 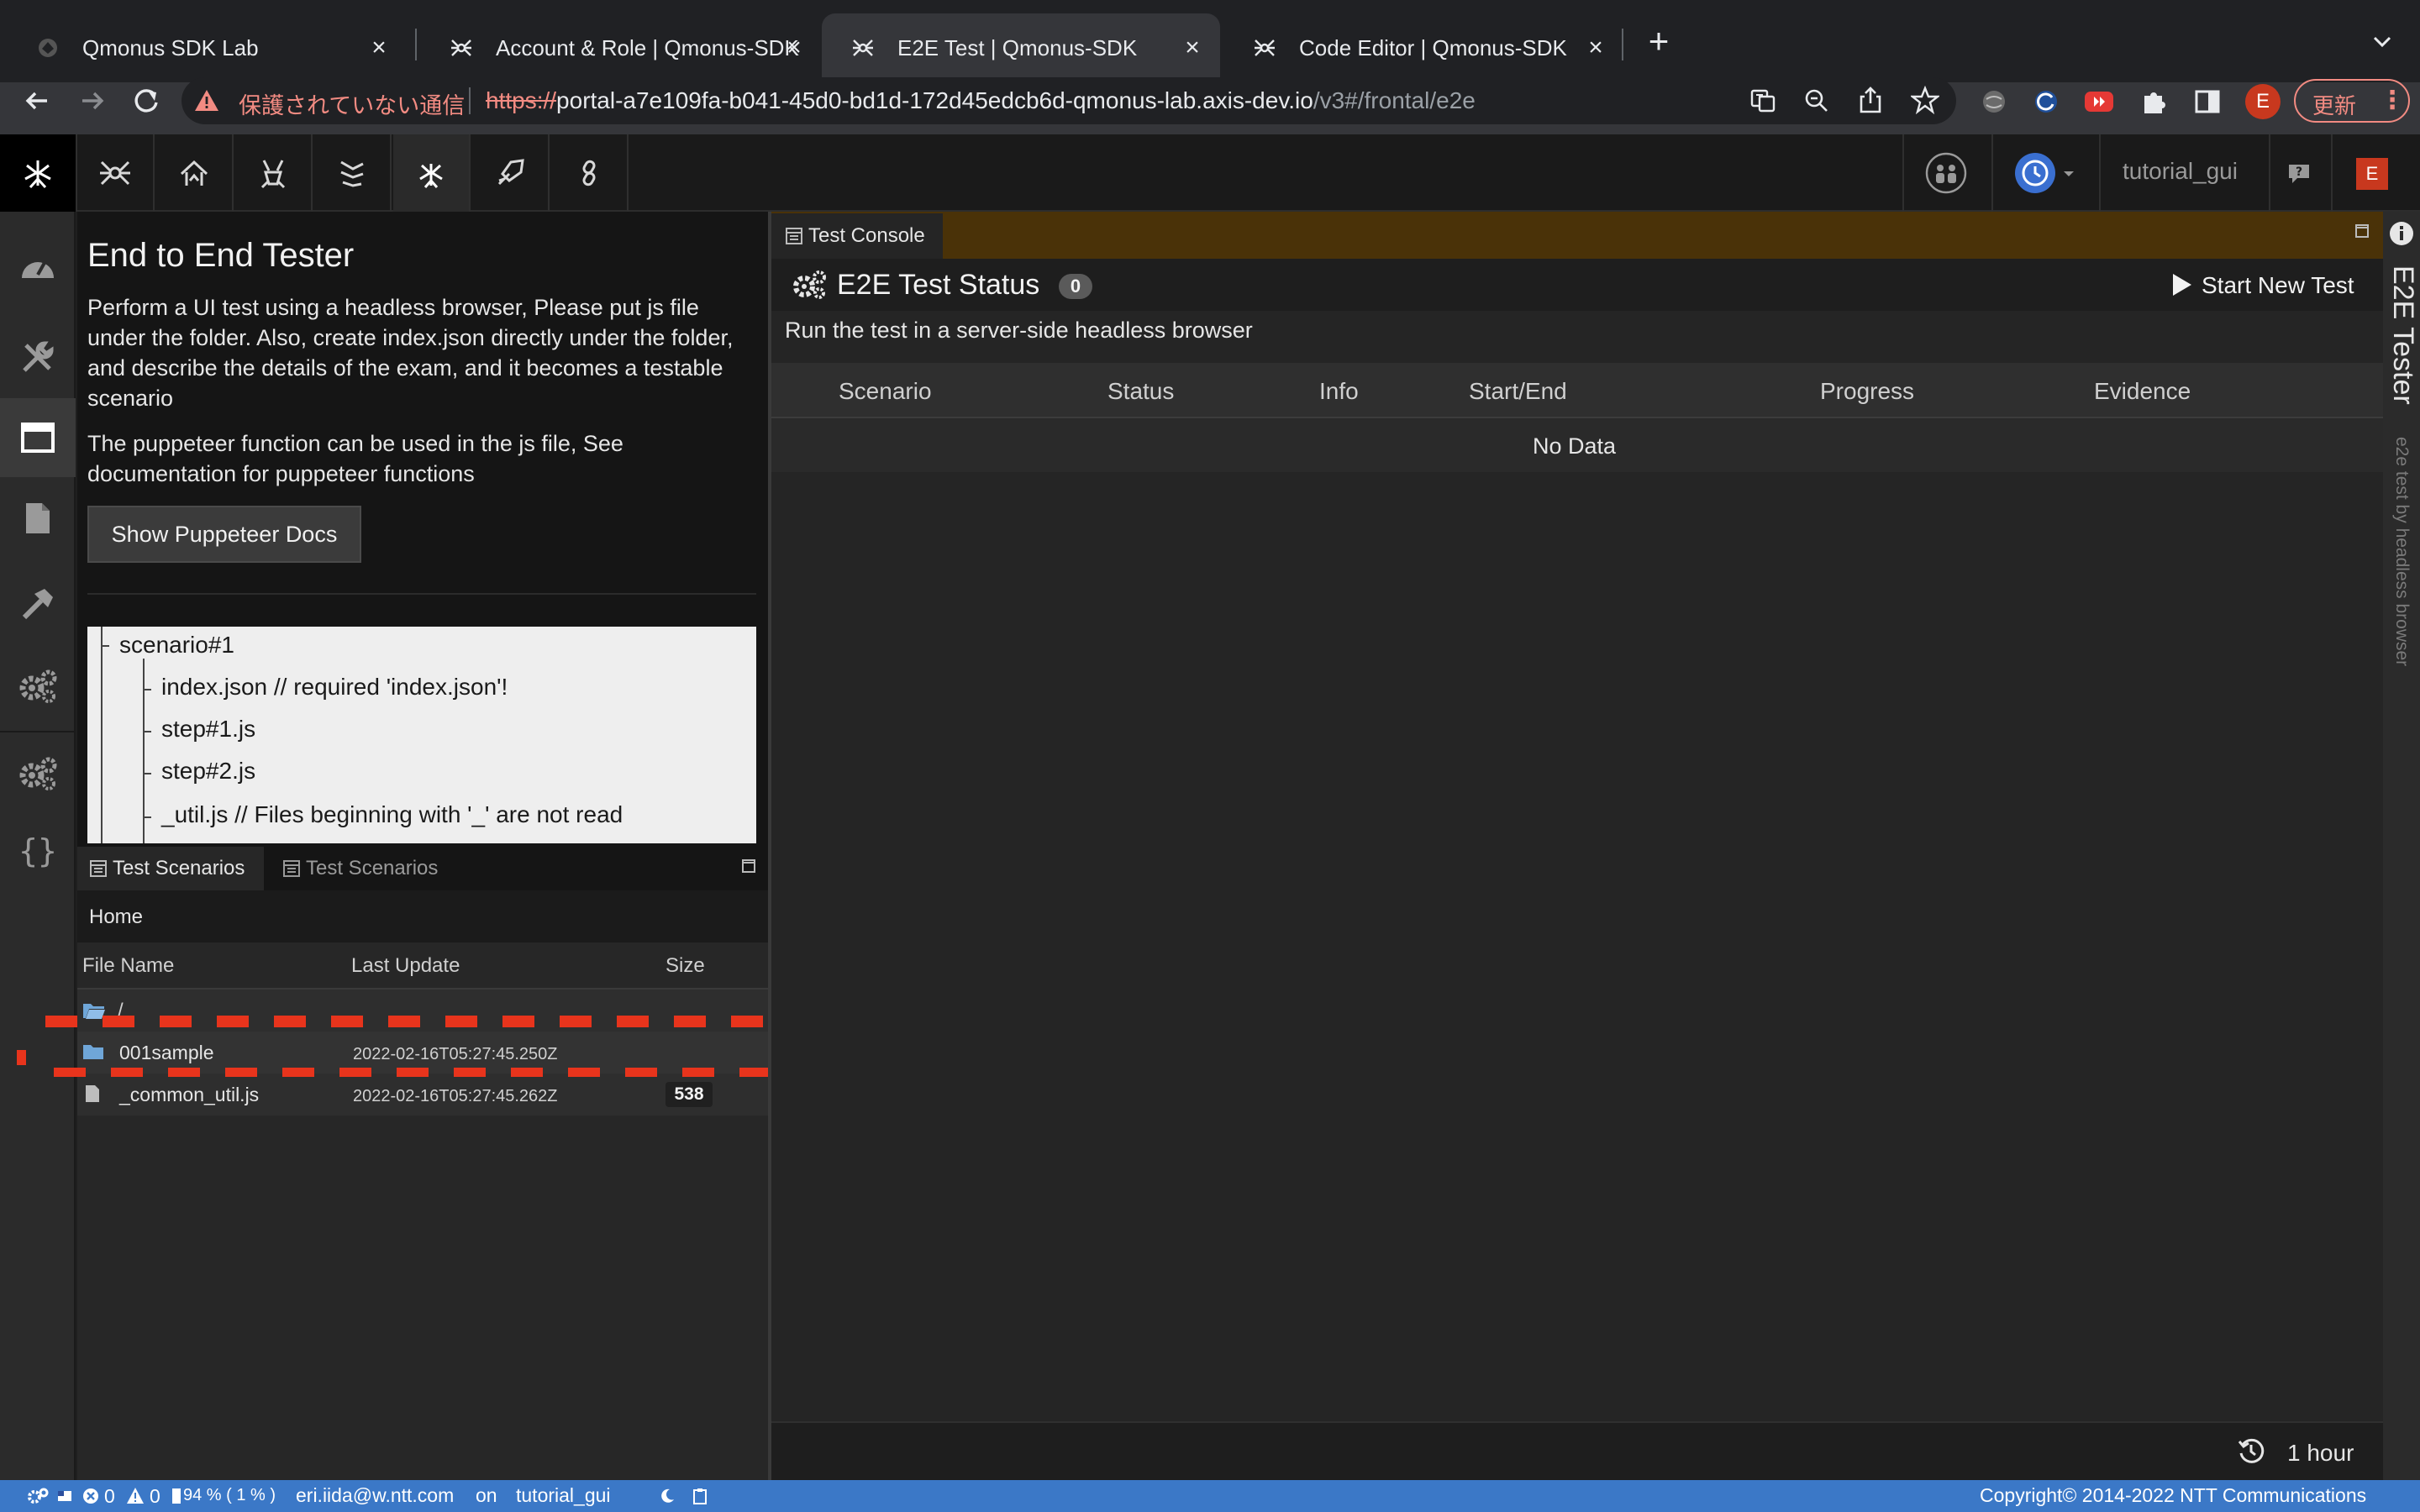 What do you see at coordinates (794, 236) in the screenshot?
I see `window-icon` at bounding box center [794, 236].